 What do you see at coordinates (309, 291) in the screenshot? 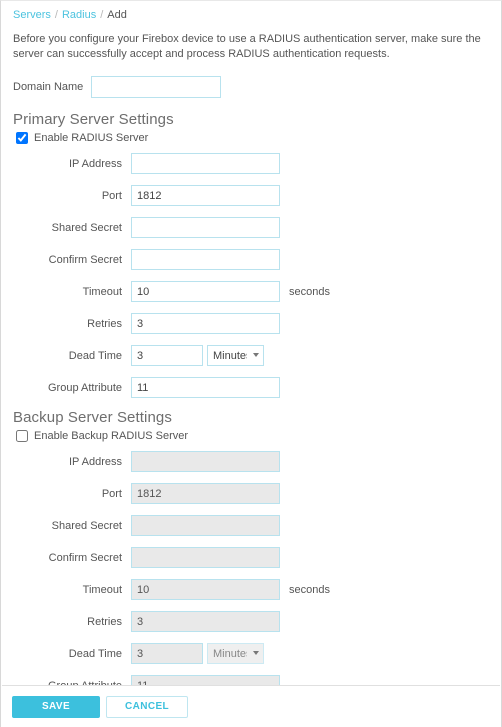
I see `primary-timeout-unit: seconds` at bounding box center [309, 291].